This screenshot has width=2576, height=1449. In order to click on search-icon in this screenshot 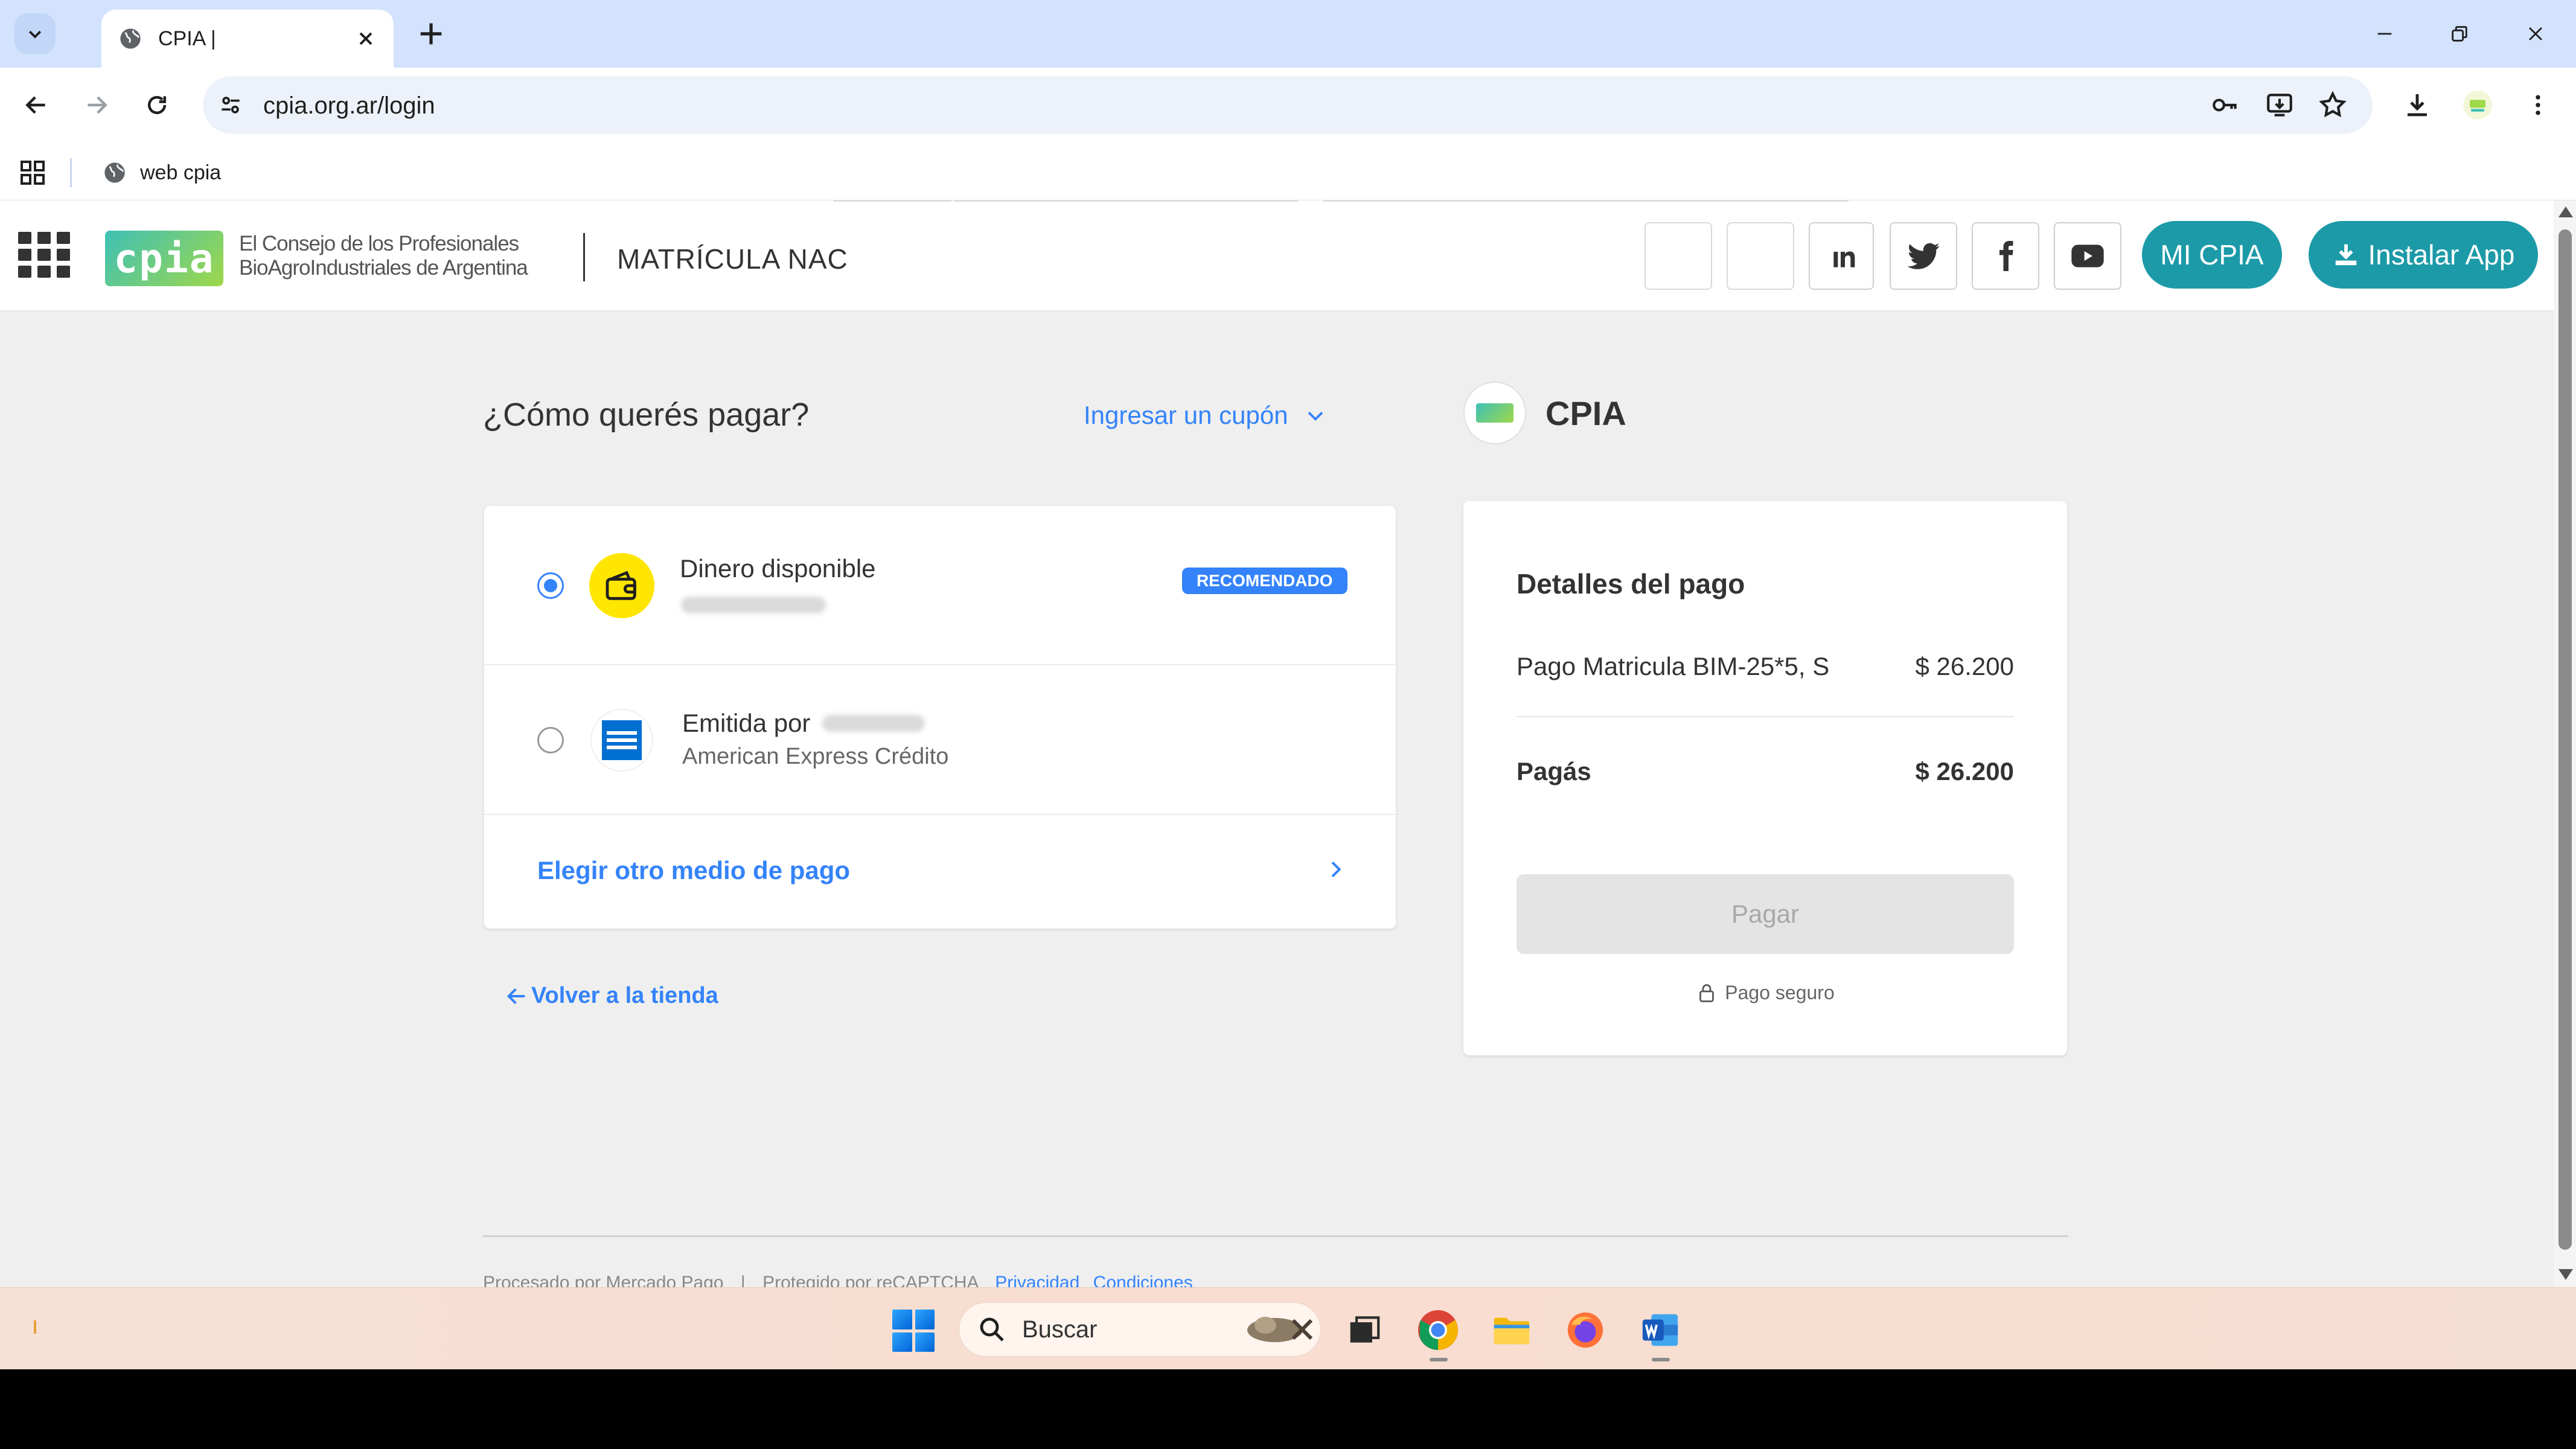, I will do `click(992, 1329)`.